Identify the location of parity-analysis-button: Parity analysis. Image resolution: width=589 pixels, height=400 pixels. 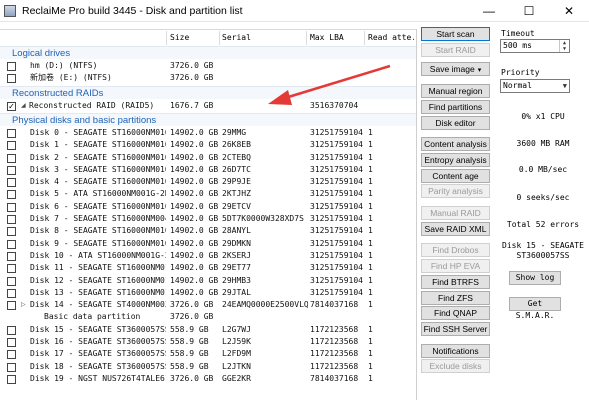
(455, 191).